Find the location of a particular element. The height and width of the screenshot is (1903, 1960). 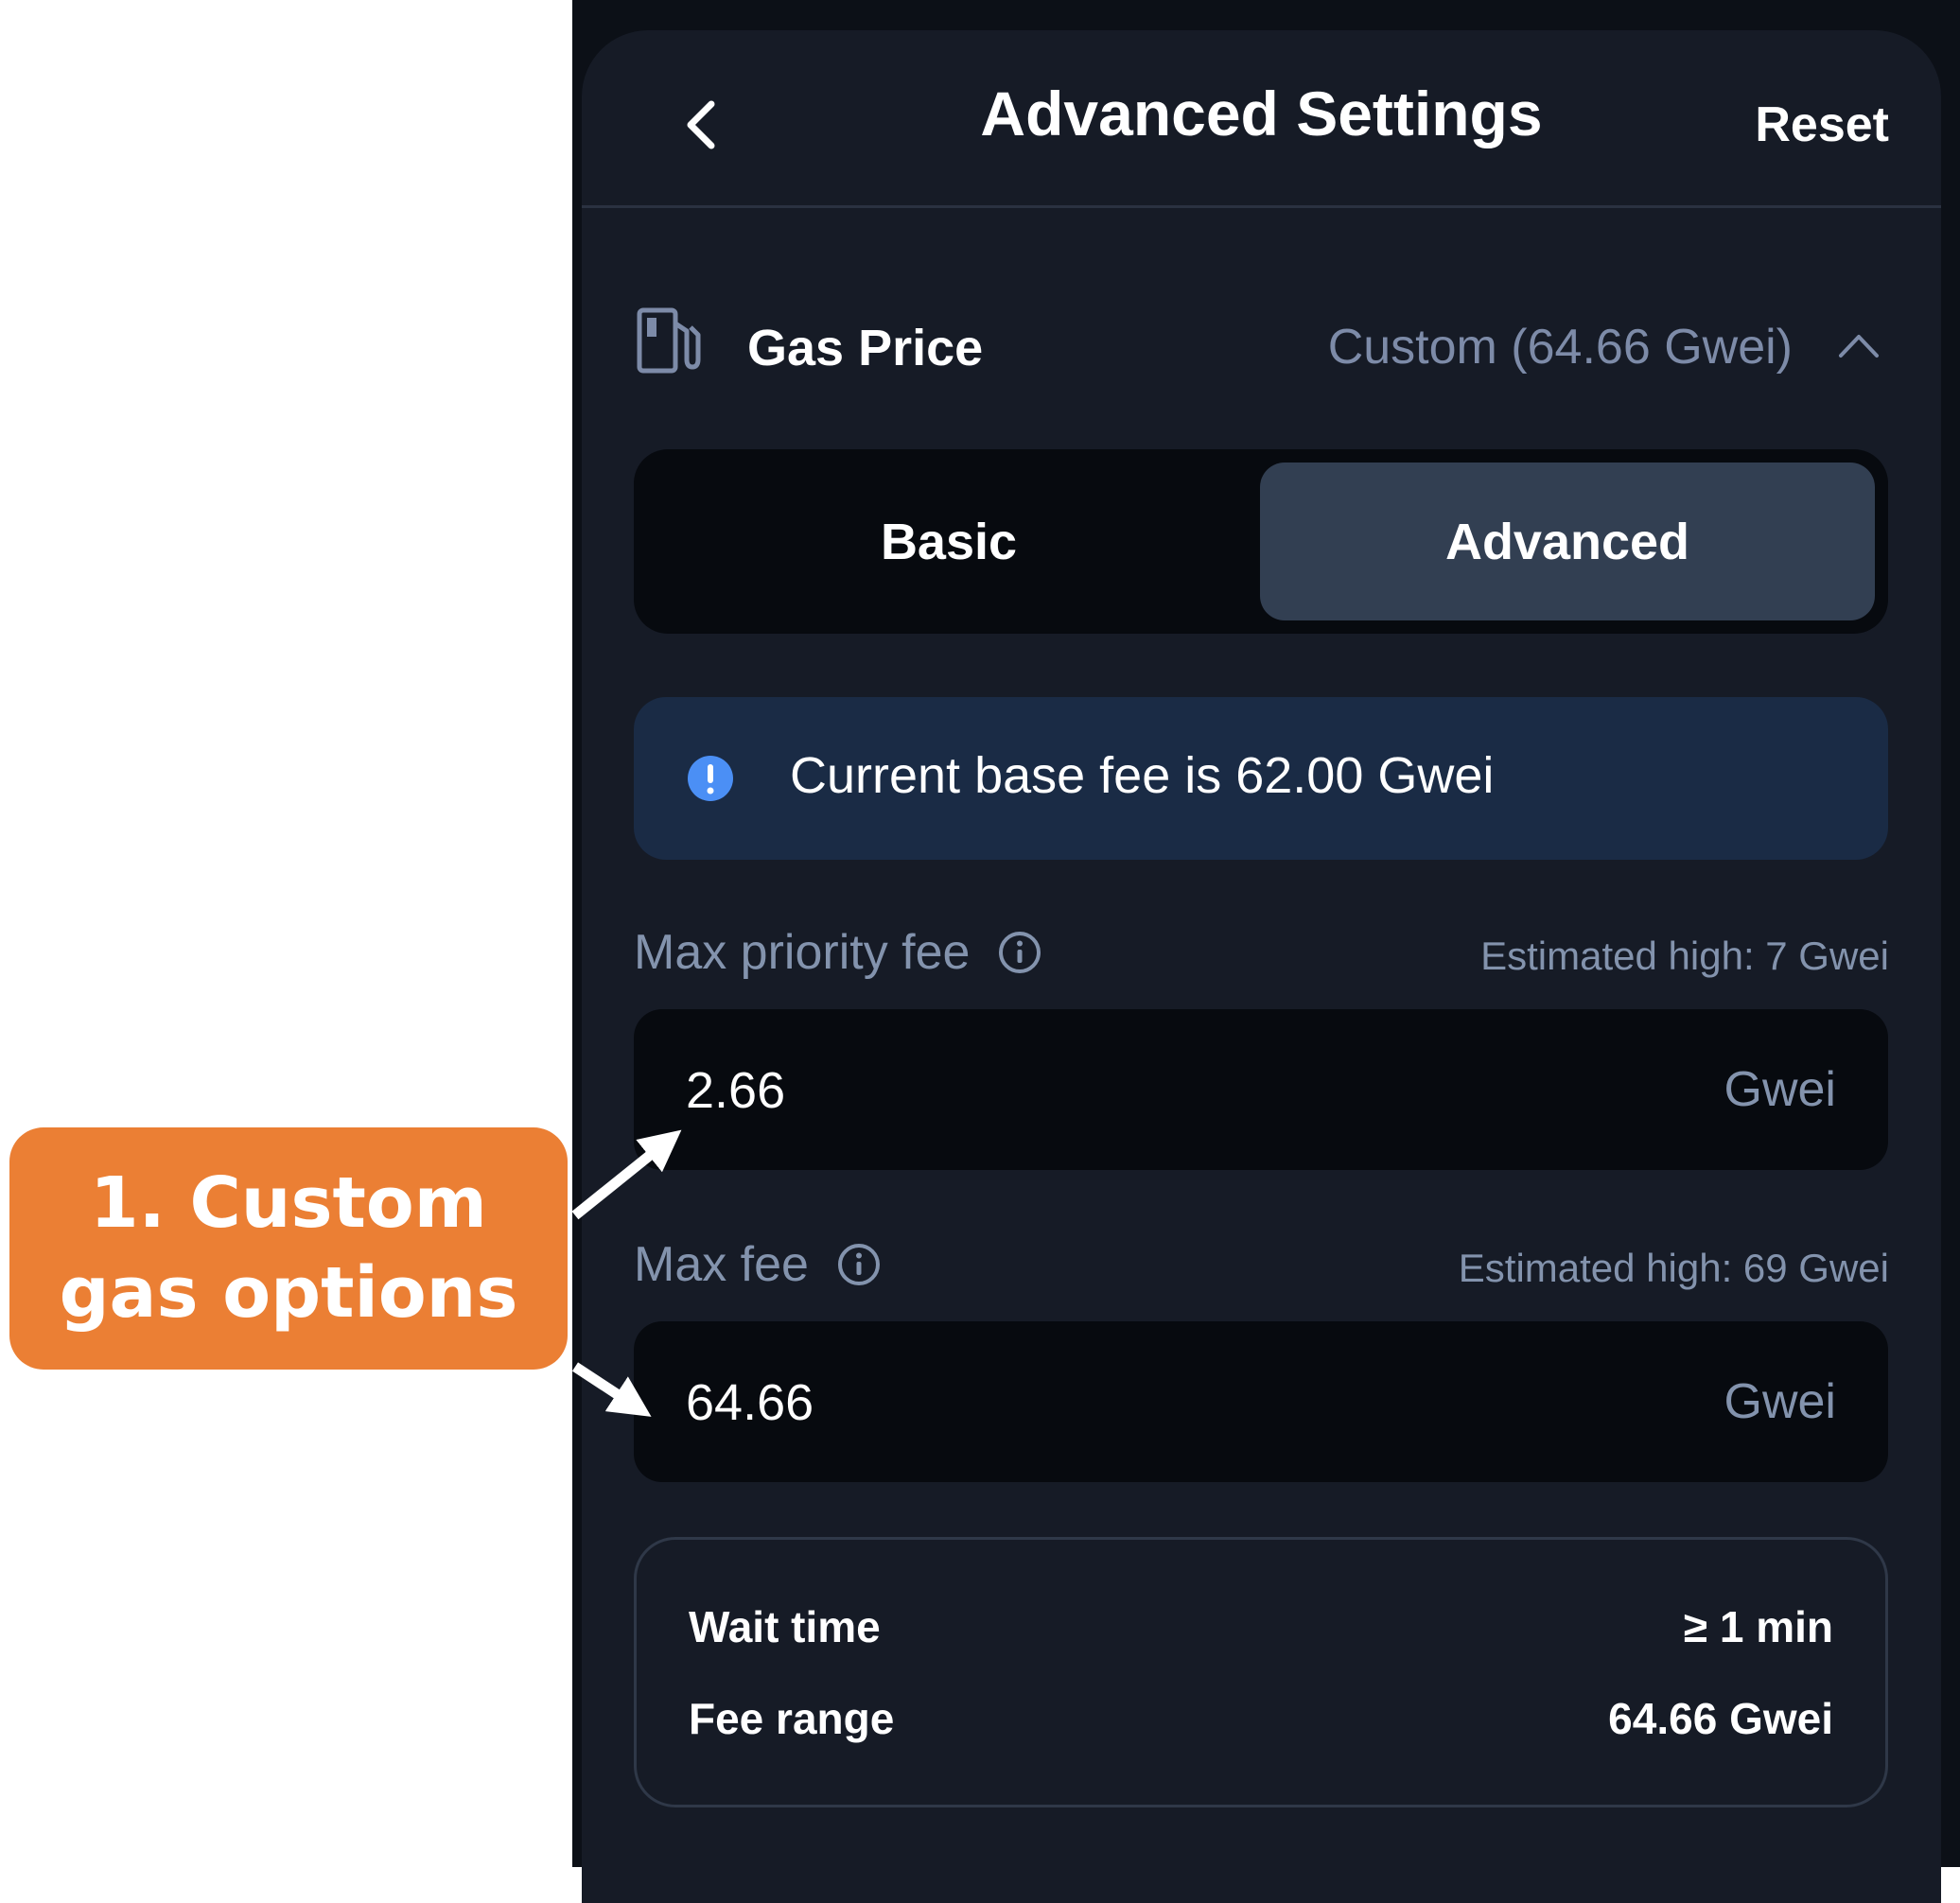

max-priority-fee-estimate: Estimated high: 7 Gwei is located at coordinates (1684, 956).